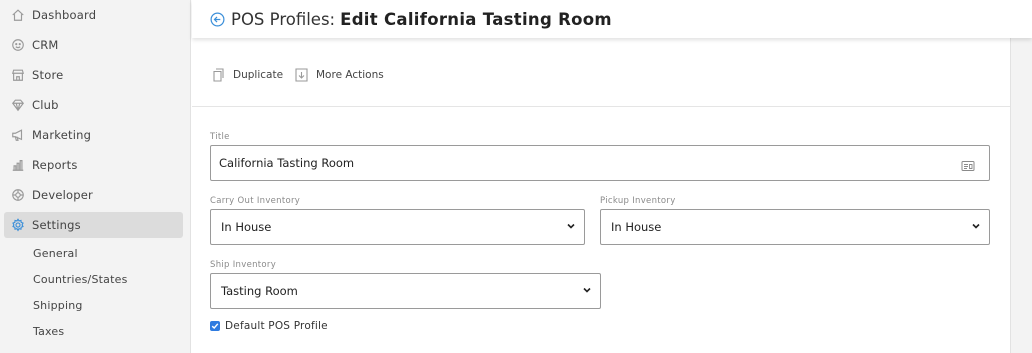 Image resolution: width=1032 pixels, height=353 pixels. I want to click on more-actions-button: More Actions, so click(339, 75).